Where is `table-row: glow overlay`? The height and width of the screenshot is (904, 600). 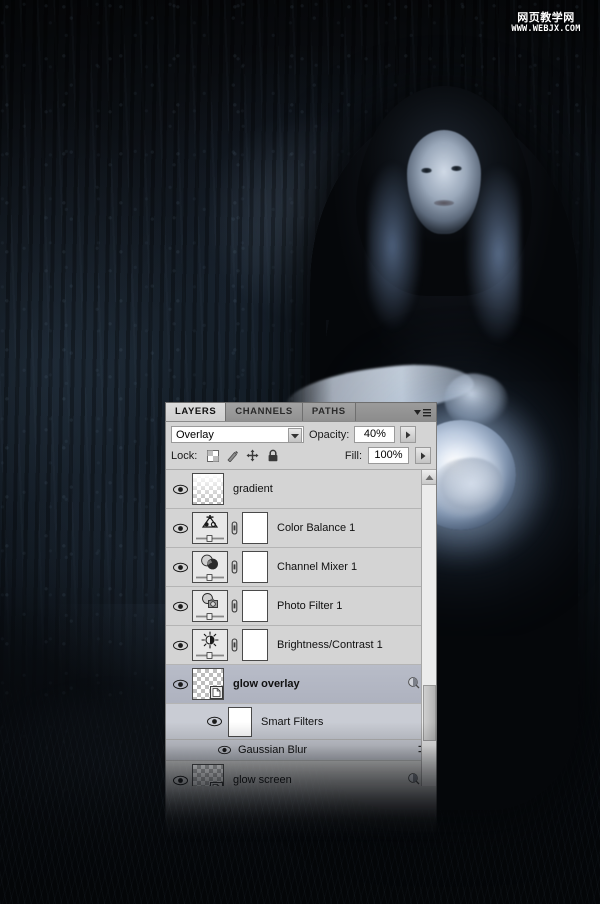 table-row: glow overlay is located at coordinates (301, 684).